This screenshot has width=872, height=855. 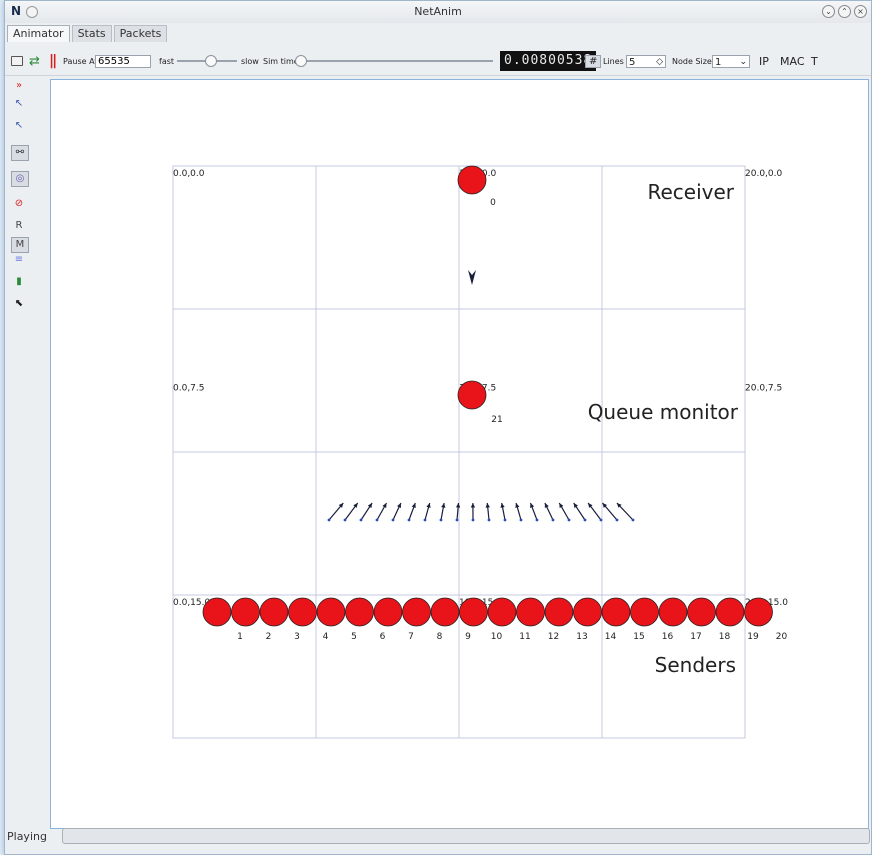 What do you see at coordinates (20, 153) in the screenshot?
I see `link-icon: ⚯` at bounding box center [20, 153].